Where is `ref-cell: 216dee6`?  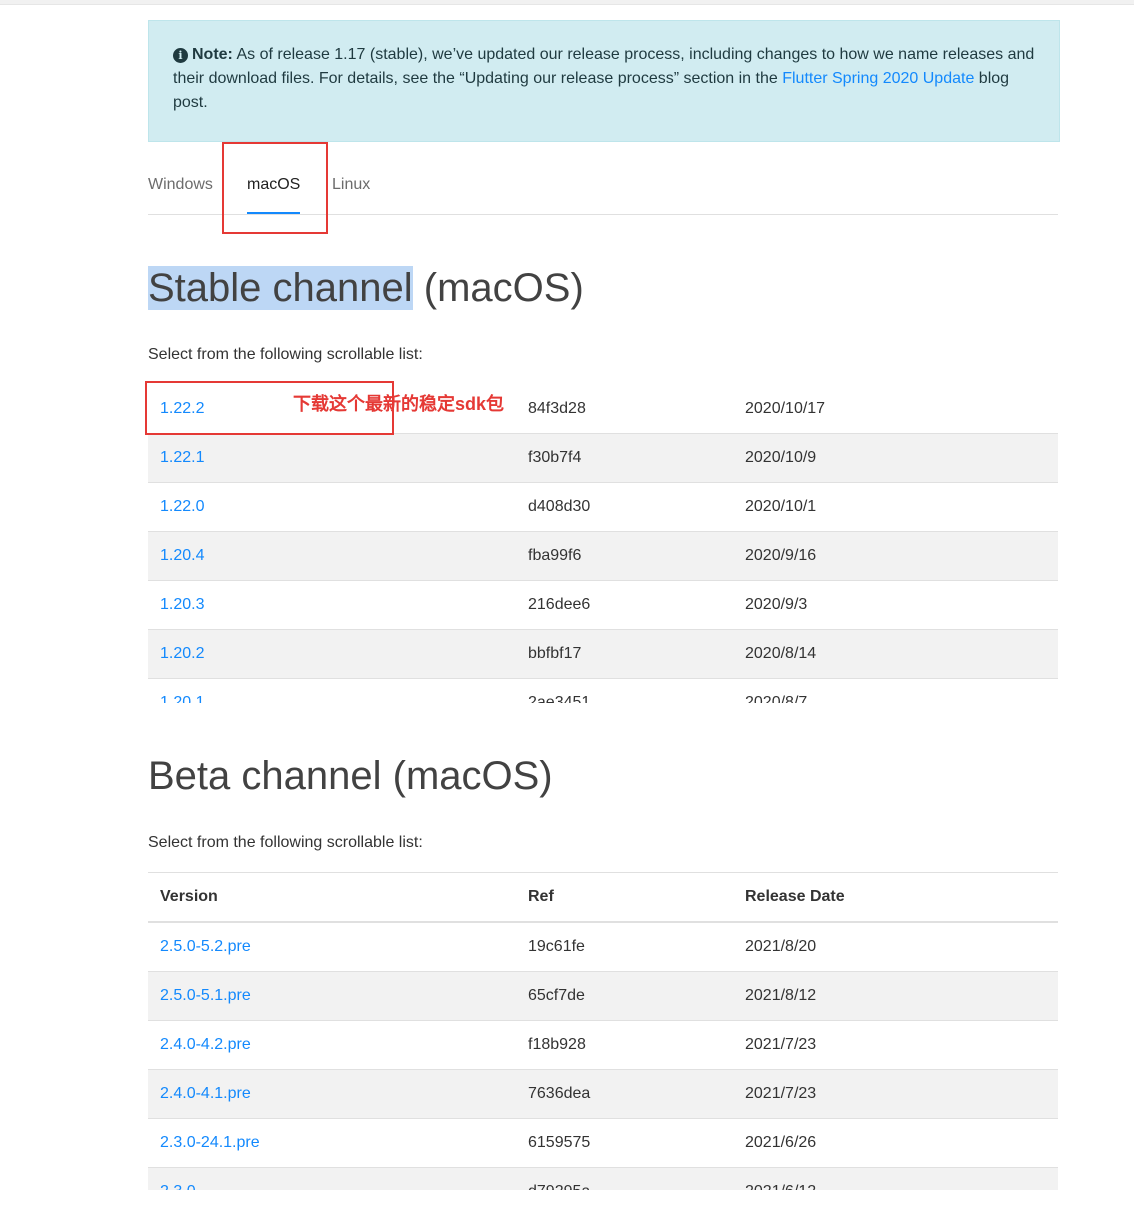
ref-cell: 216dee6 is located at coordinates (624, 605).